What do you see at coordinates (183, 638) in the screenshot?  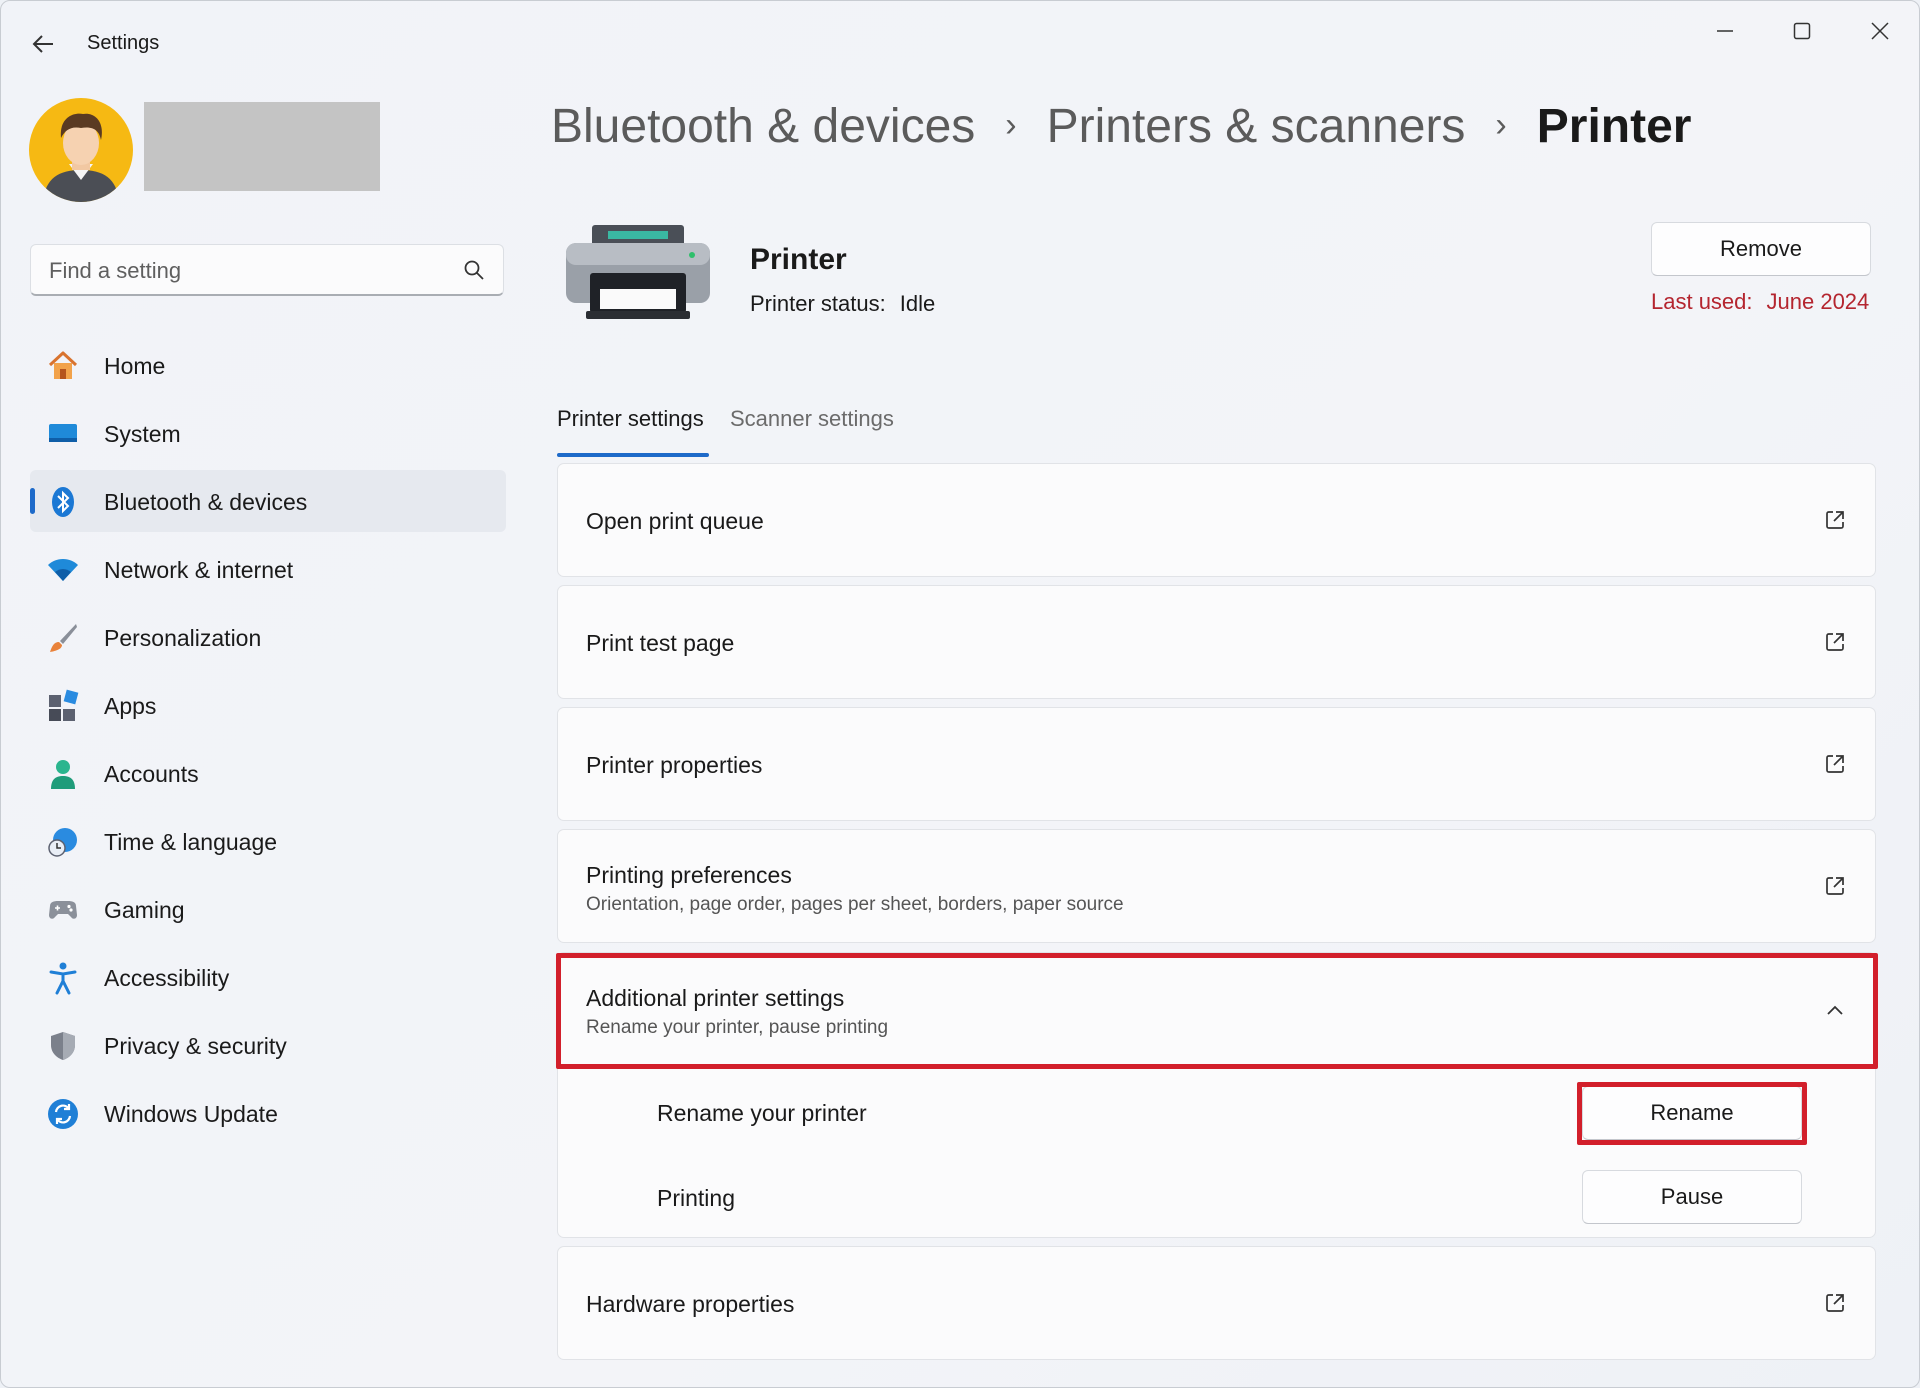 I see `sidebar-item-label: Personalization` at bounding box center [183, 638].